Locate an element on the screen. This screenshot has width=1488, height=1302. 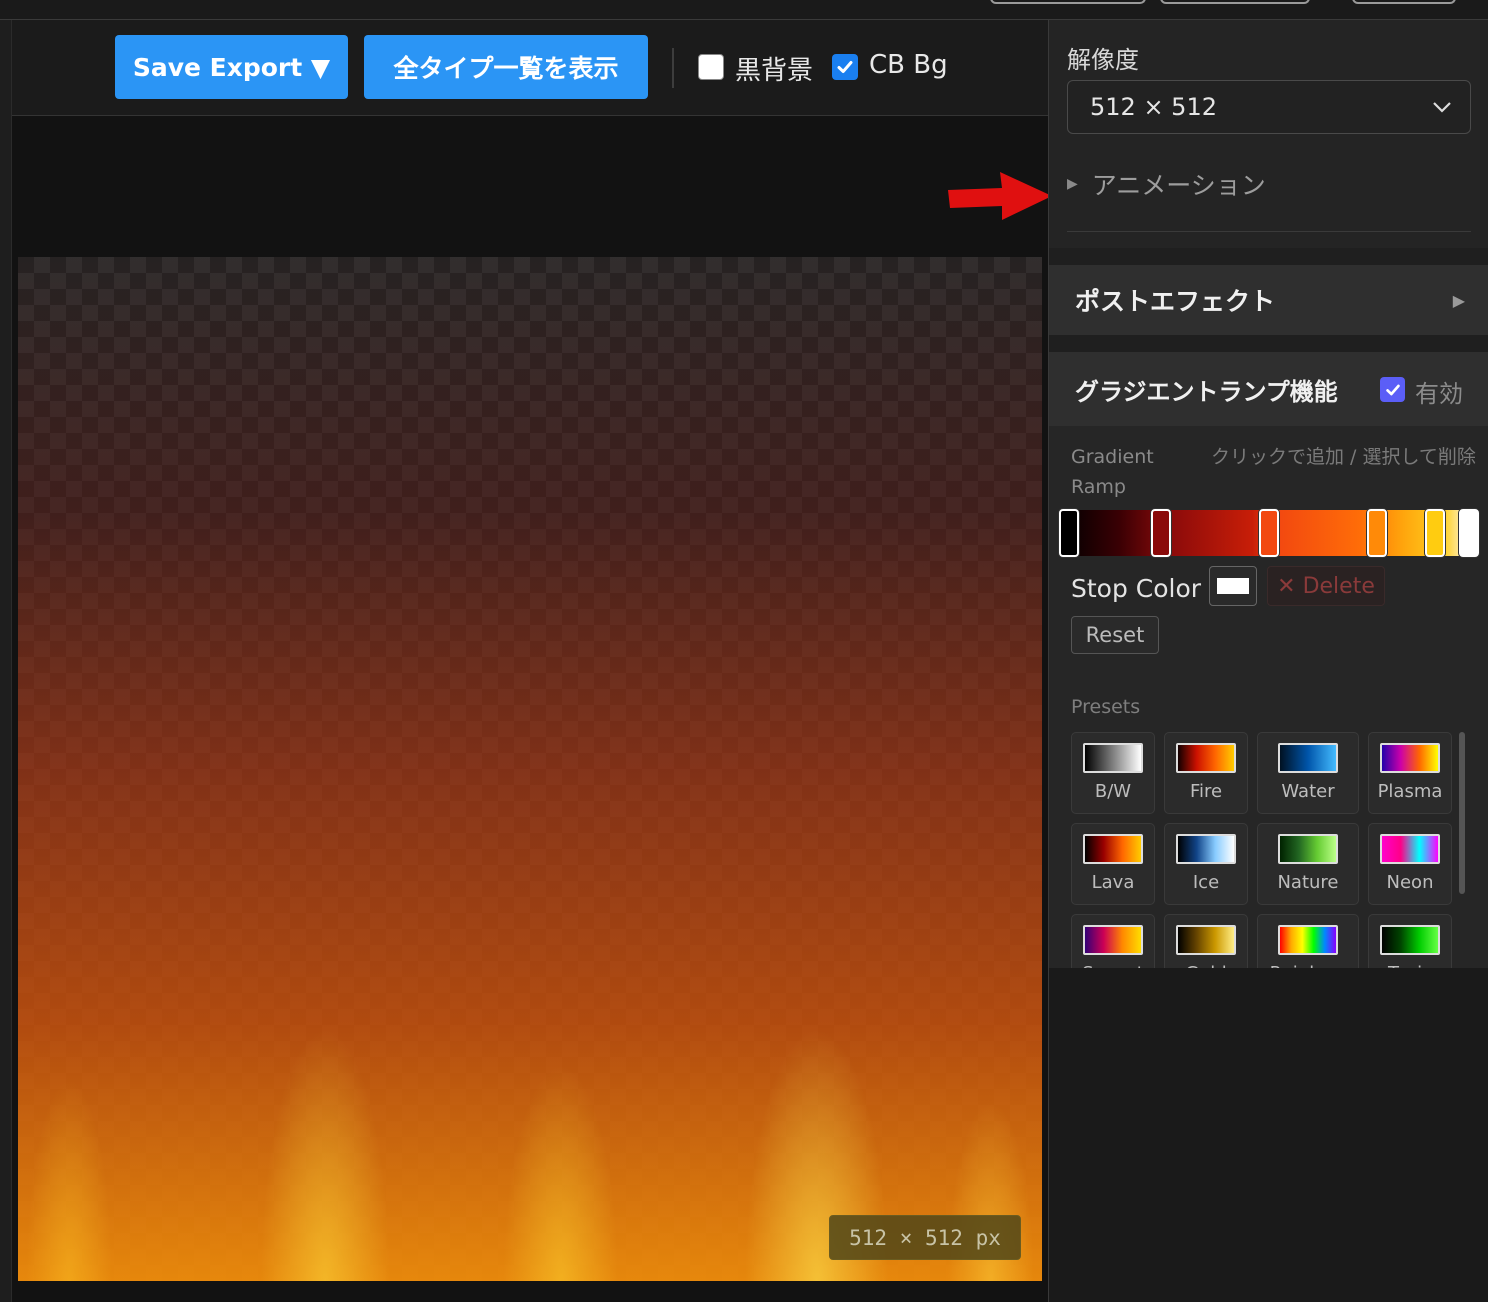
reset-button: Reset is located at coordinates (1115, 635).